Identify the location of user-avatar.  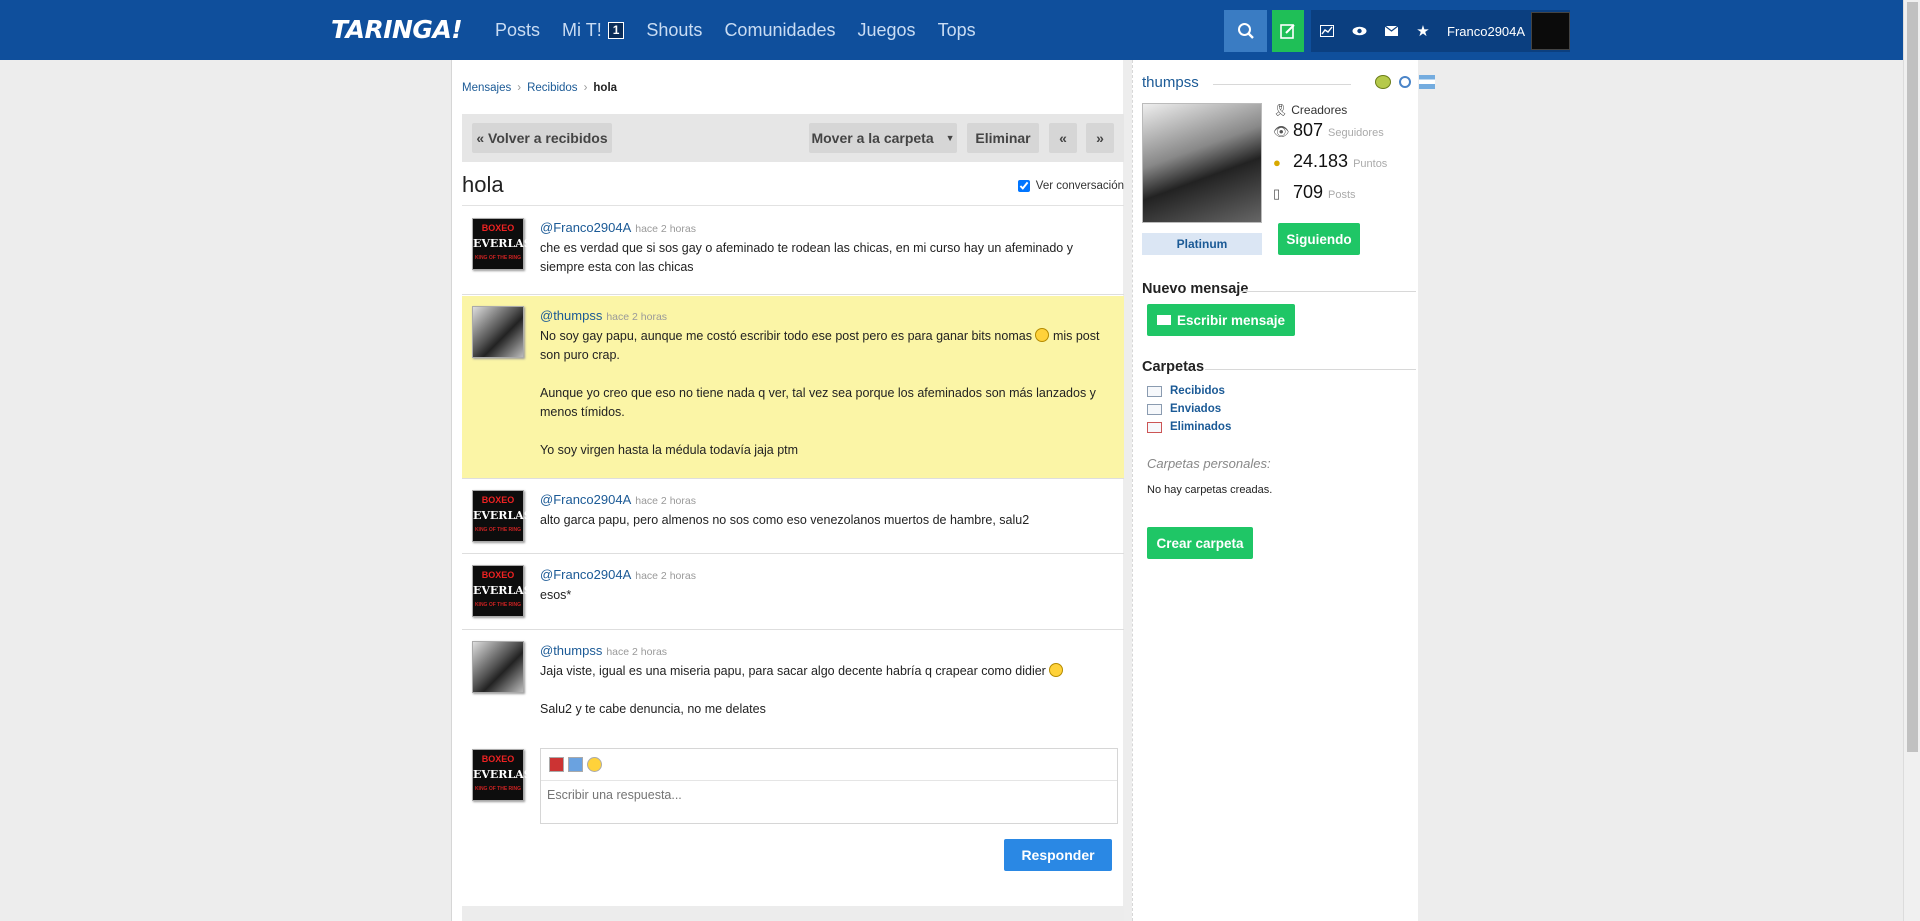
(1550, 31).